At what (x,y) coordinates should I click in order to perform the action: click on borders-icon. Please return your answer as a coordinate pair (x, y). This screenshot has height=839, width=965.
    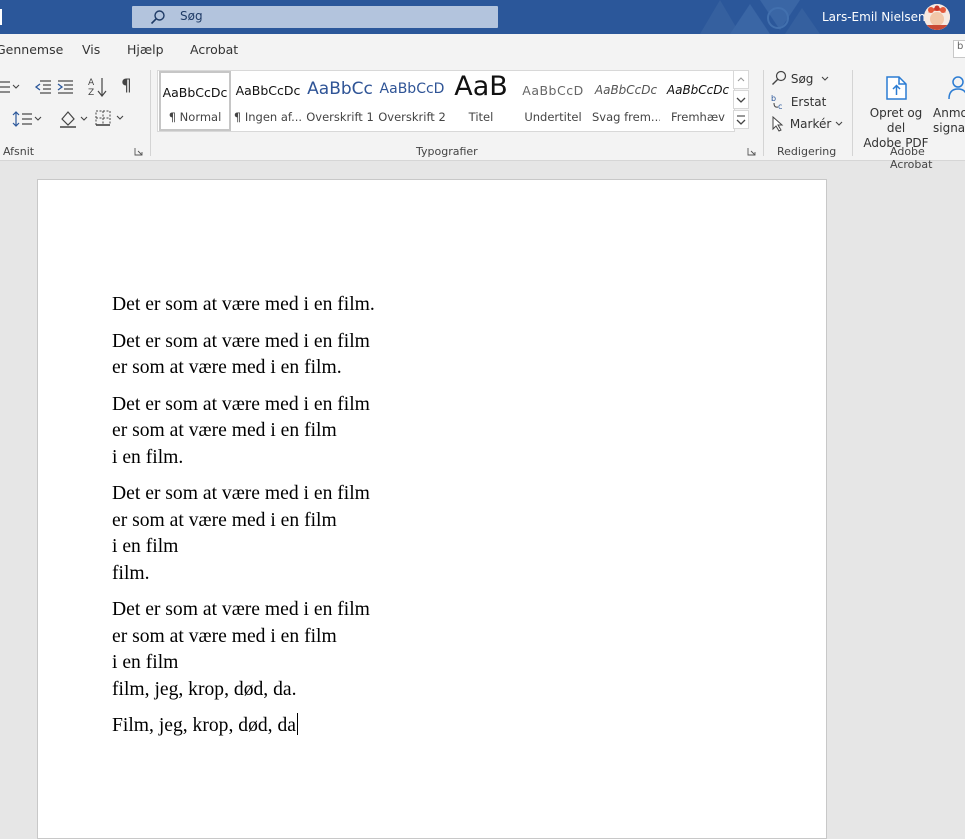
    Looking at the image, I should click on (111, 119).